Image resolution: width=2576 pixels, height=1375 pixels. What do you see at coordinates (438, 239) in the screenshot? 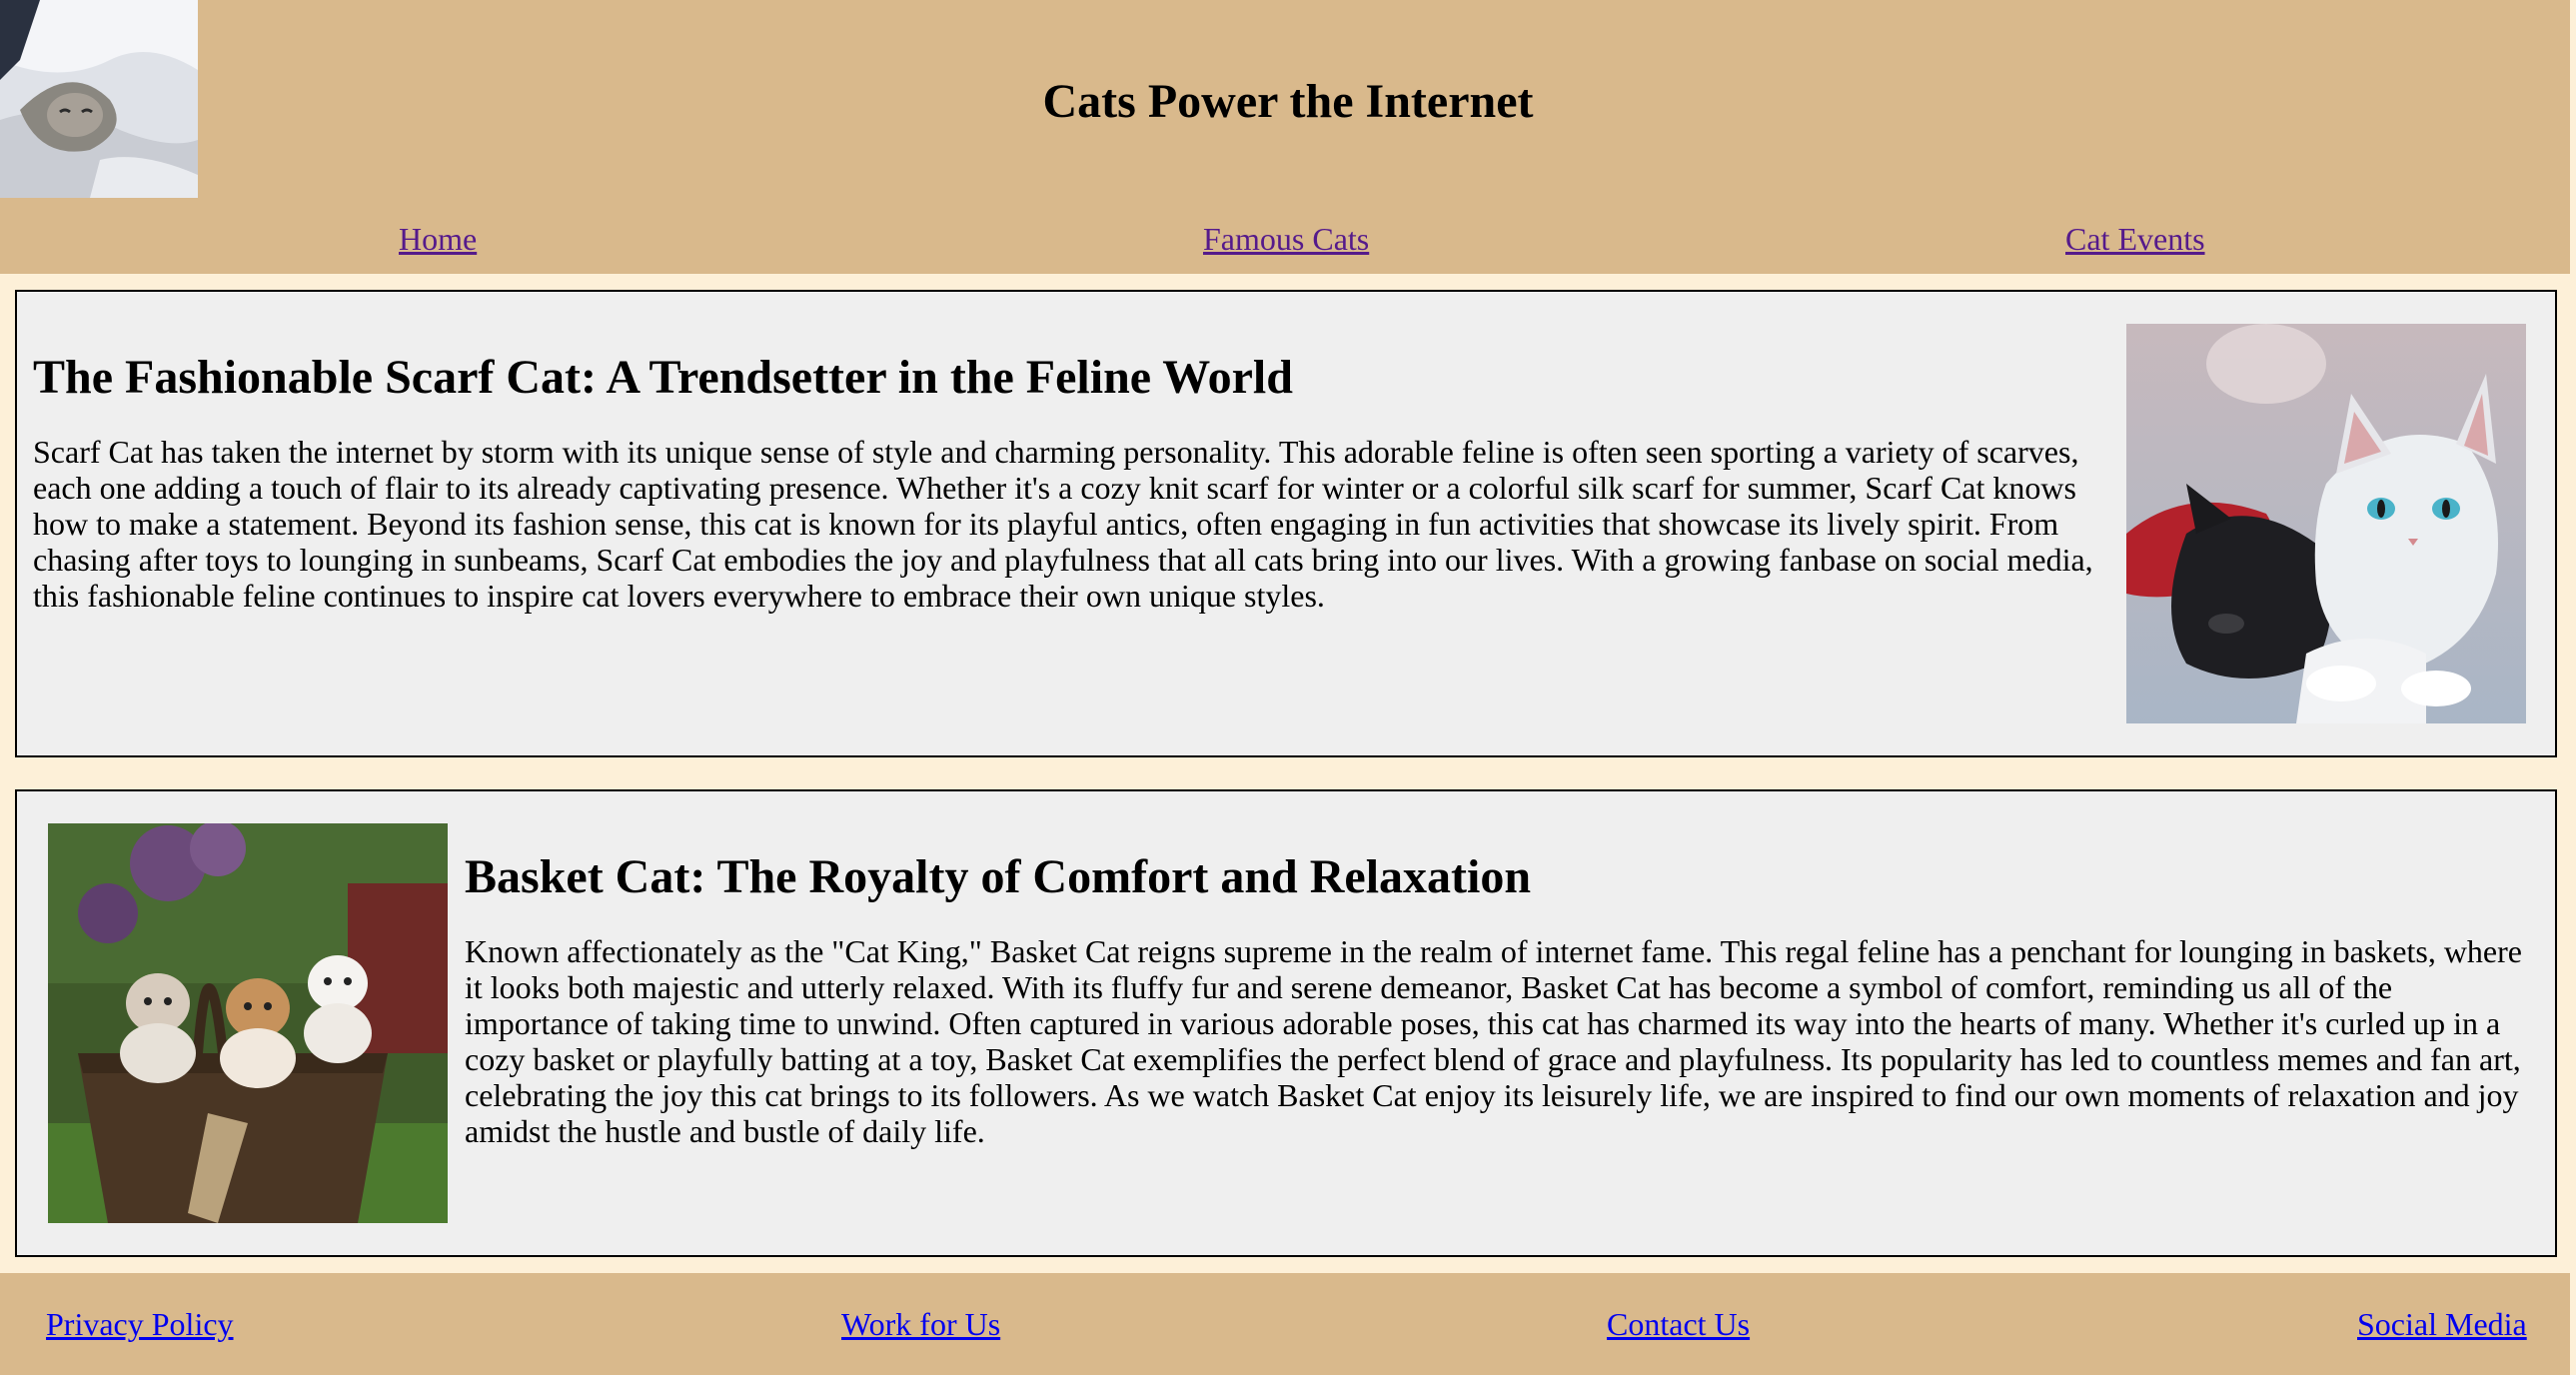
I see `nav-link-home: Home` at bounding box center [438, 239].